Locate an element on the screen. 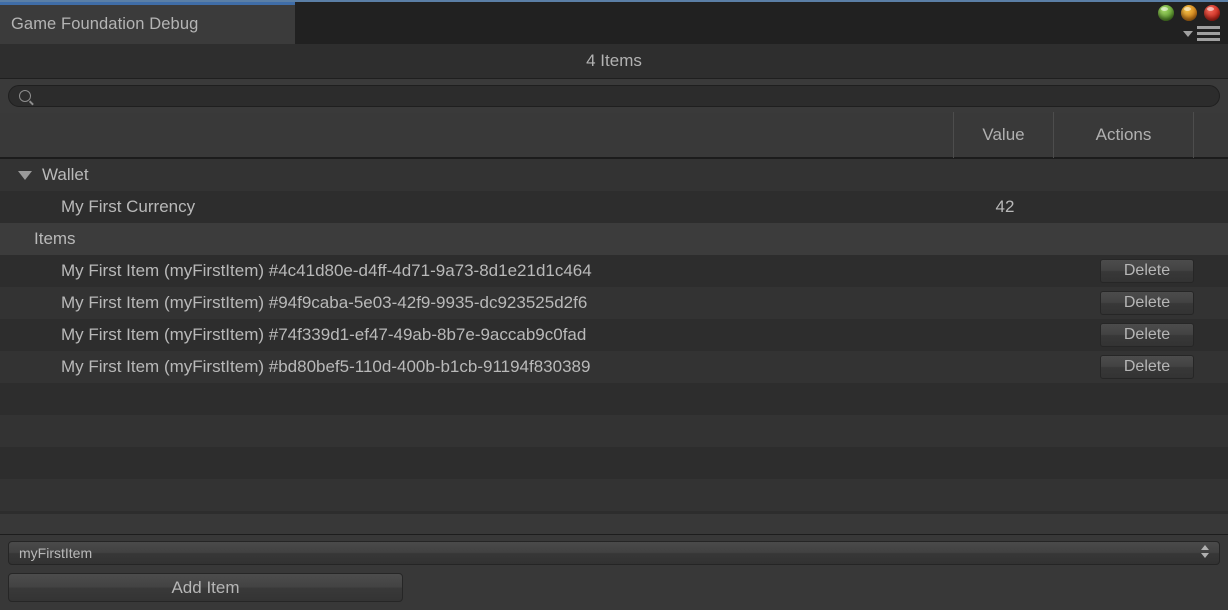 The image size is (1228, 610). search-icon is located at coordinates (25, 96).